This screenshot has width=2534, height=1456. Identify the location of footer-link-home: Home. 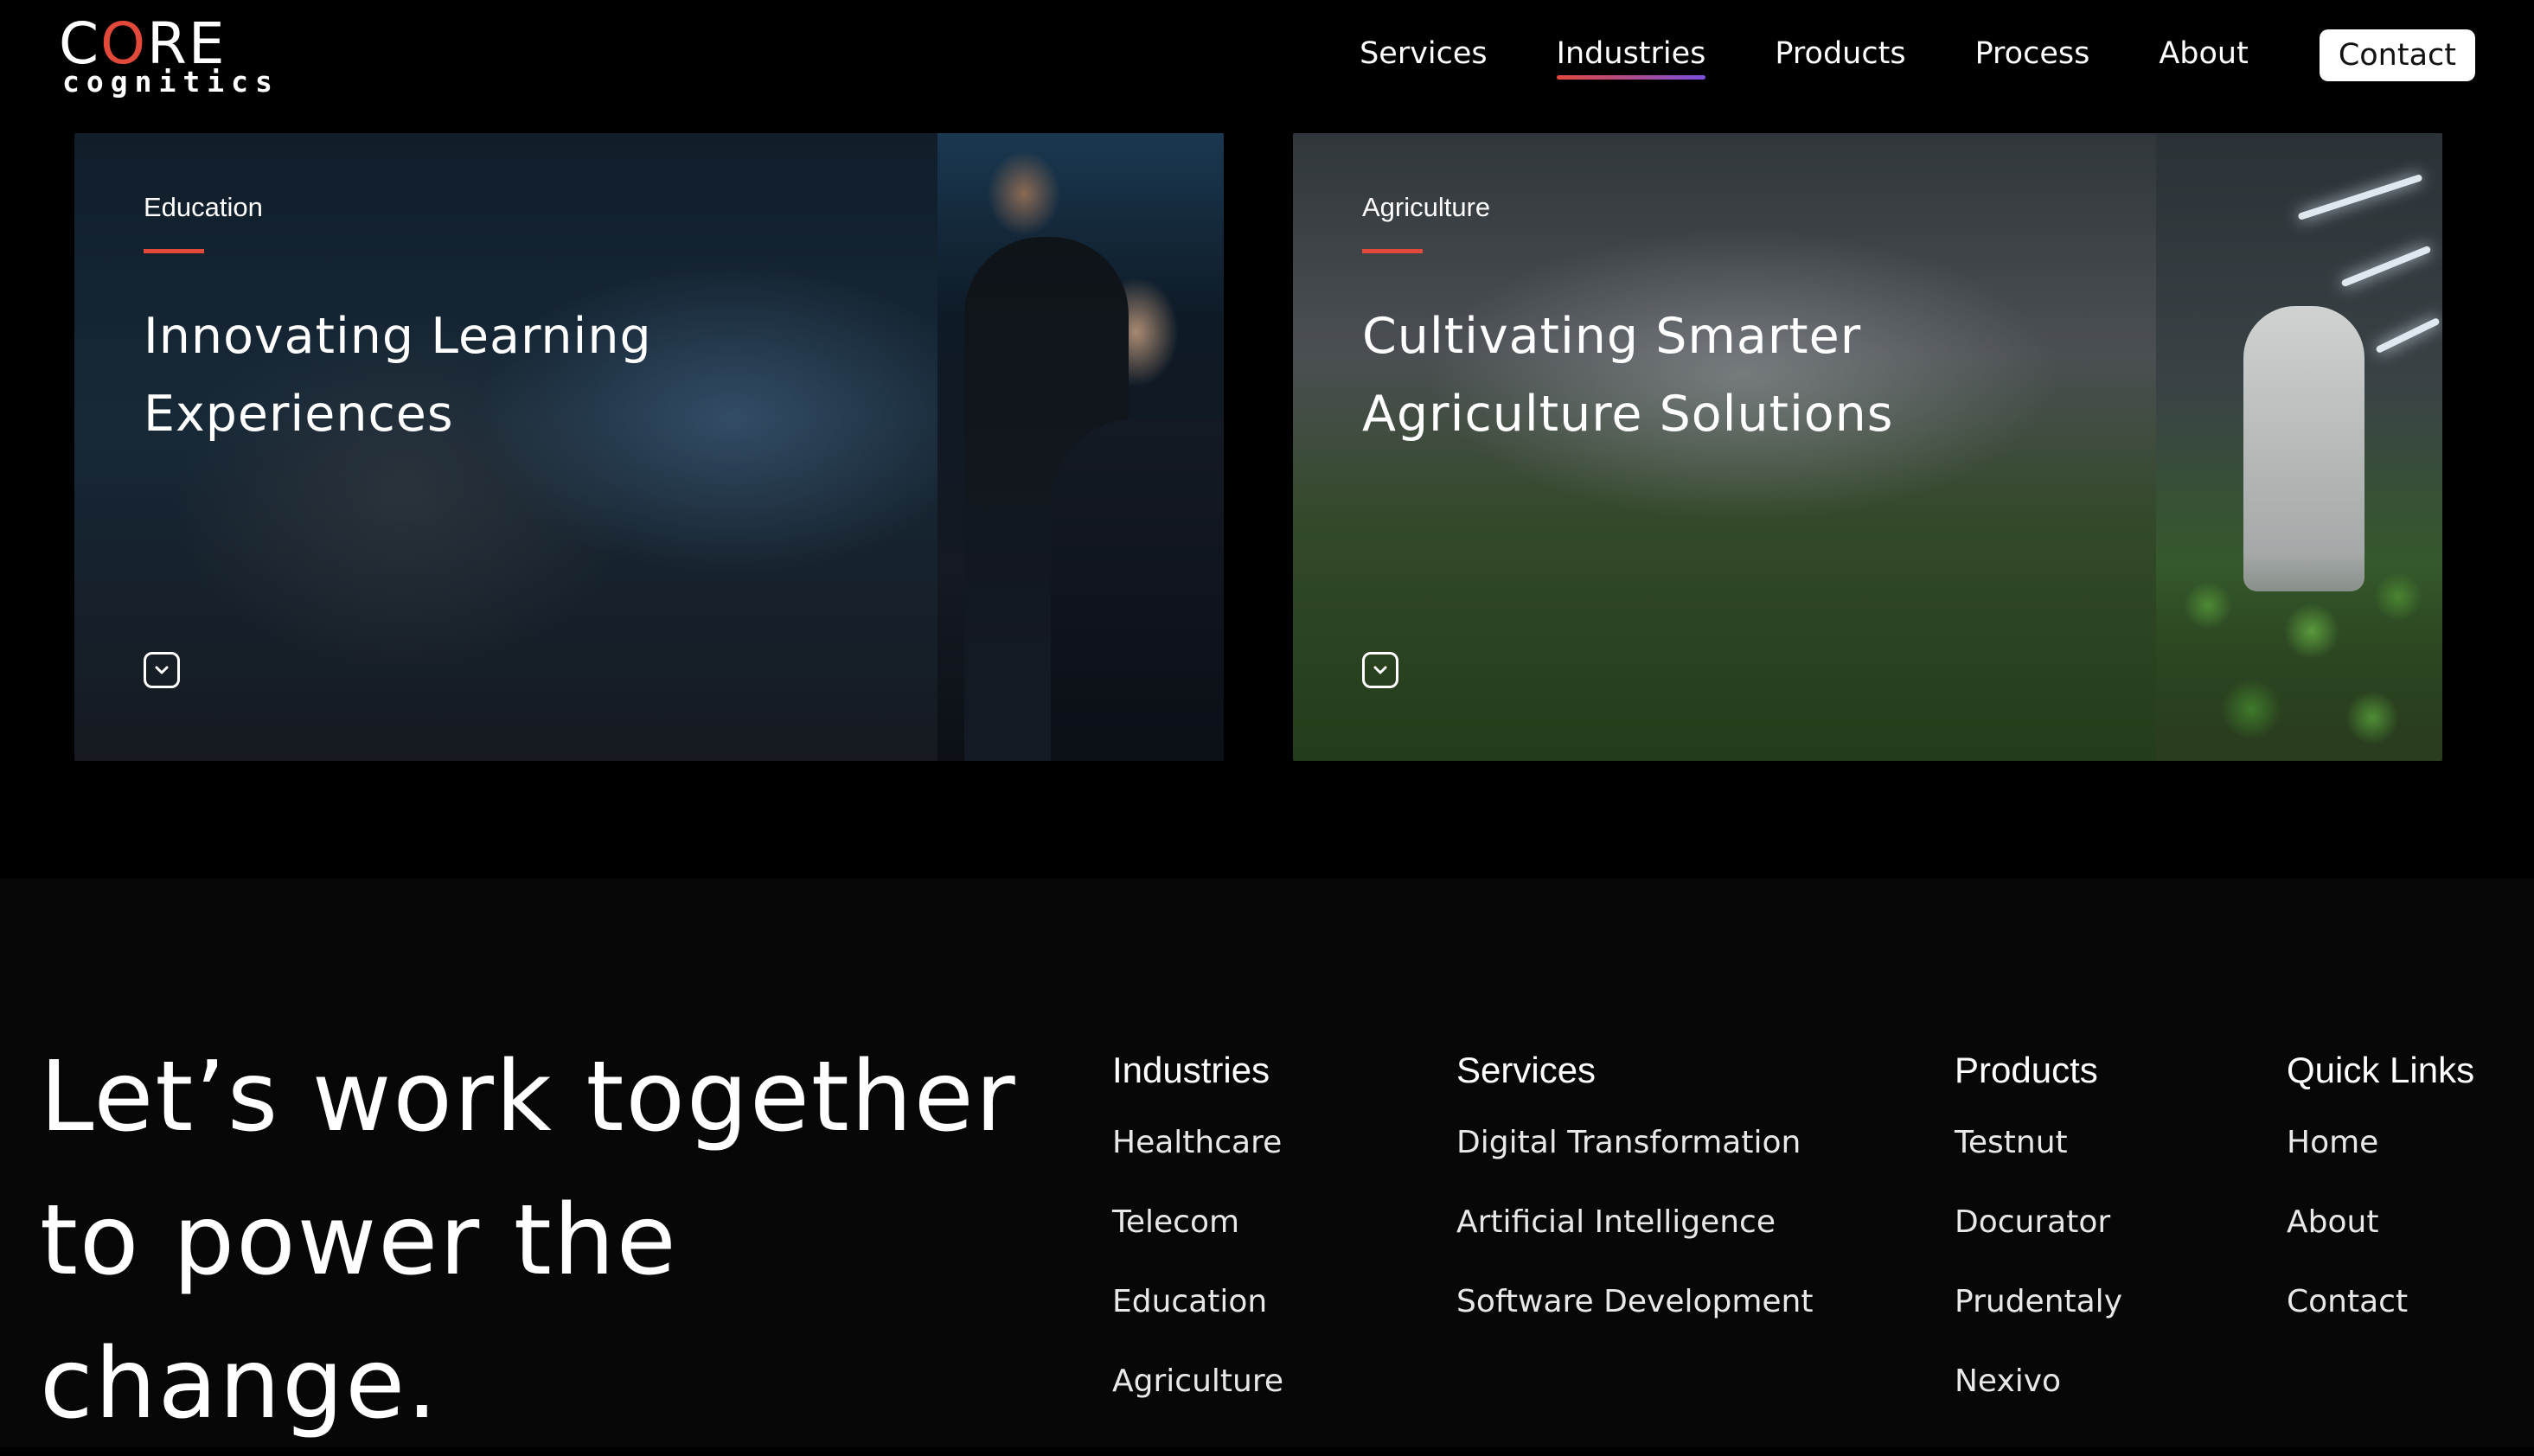
(2380, 1157).